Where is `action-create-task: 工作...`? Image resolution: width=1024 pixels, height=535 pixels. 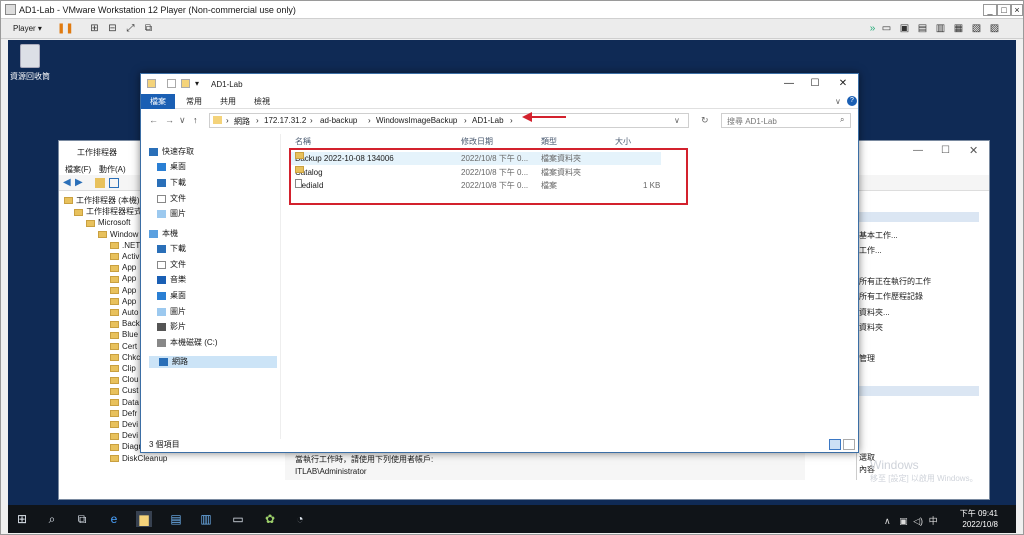
action-create-task: 工作... is located at coordinates (870, 250).